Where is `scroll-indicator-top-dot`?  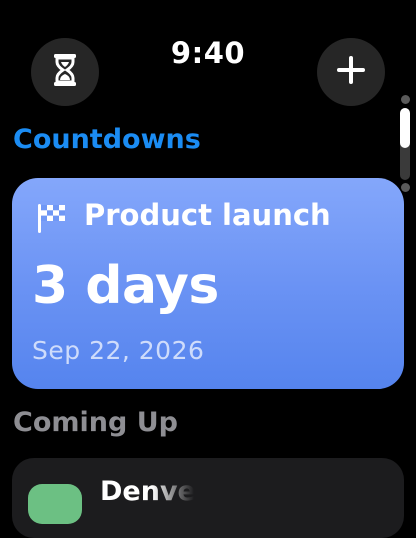
scroll-indicator-top-dot is located at coordinates (405, 99).